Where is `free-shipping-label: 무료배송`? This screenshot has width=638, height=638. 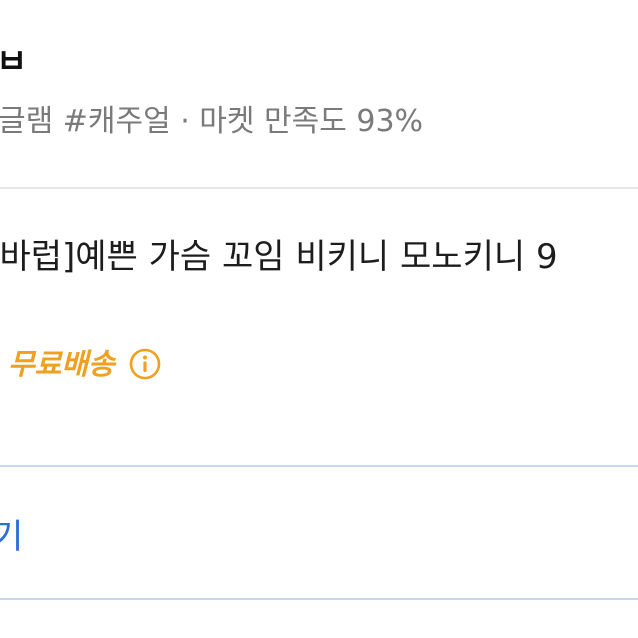 free-shipping-label: 무료배송 is located at coordinates (61, 364).